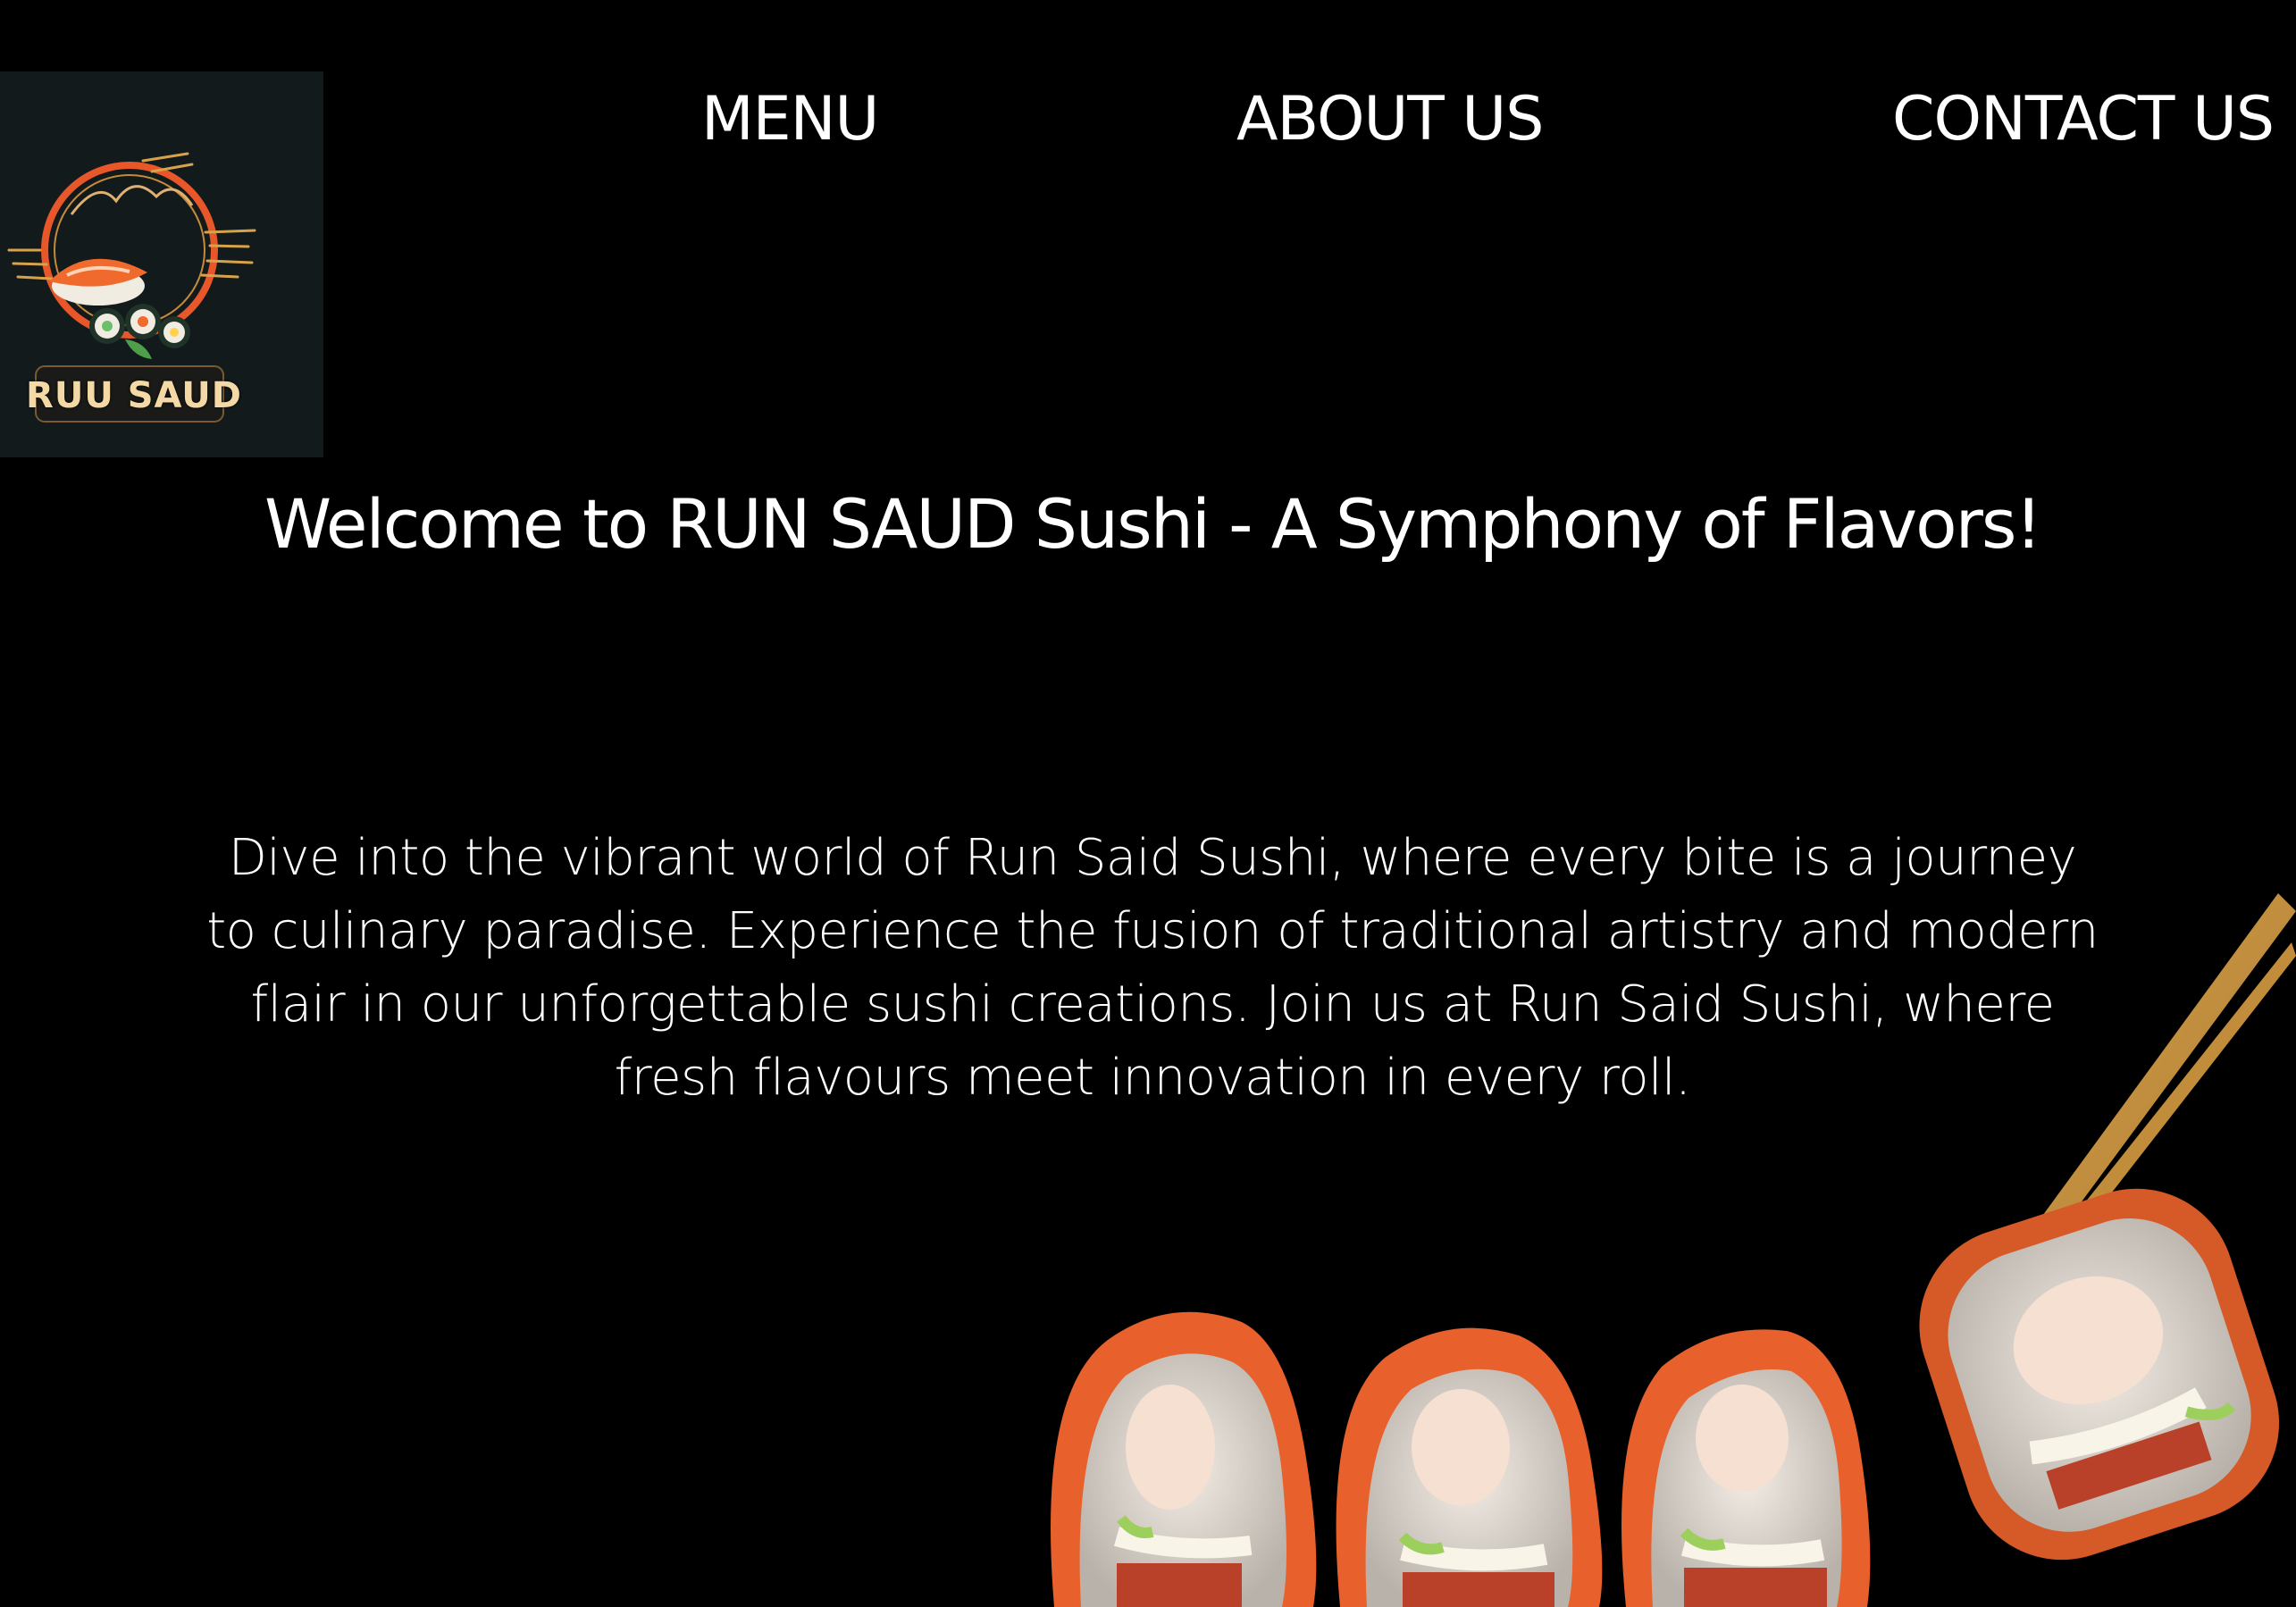 This screenshot has width=2296, height=1607. Describe the element at coordinates (162, 264) in the screenshot. I see `brand-logo: RUU SAUD` at that location.